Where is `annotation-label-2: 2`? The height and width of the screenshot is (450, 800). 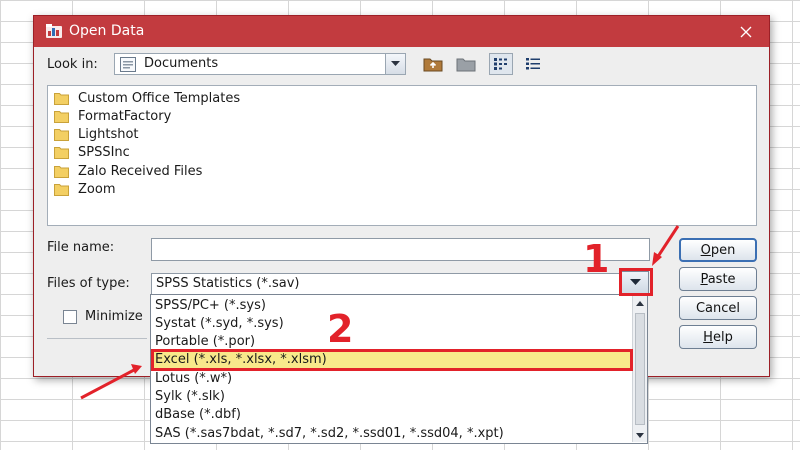
annotation-label-2: 2 is located at coordinates (340, 329).